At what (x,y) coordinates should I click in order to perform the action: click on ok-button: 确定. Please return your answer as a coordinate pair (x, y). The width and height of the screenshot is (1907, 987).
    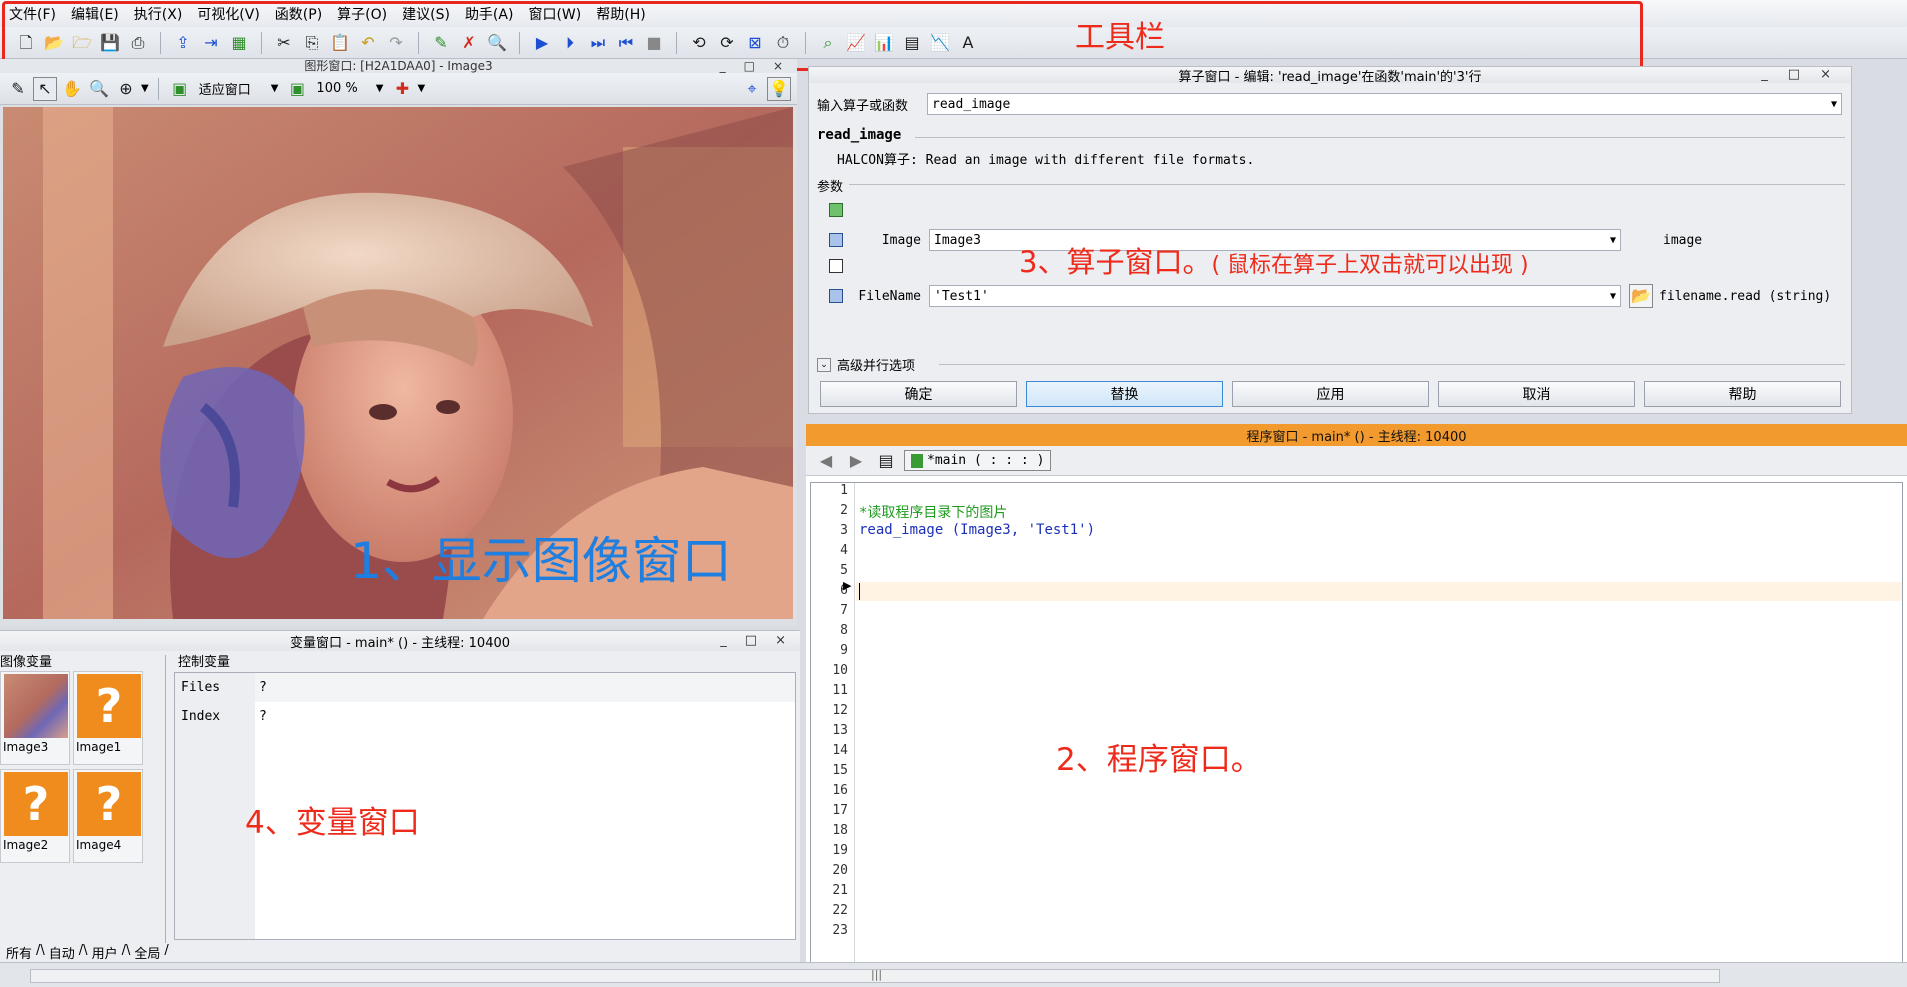
    Looking at the image, I should click on (918, 394).